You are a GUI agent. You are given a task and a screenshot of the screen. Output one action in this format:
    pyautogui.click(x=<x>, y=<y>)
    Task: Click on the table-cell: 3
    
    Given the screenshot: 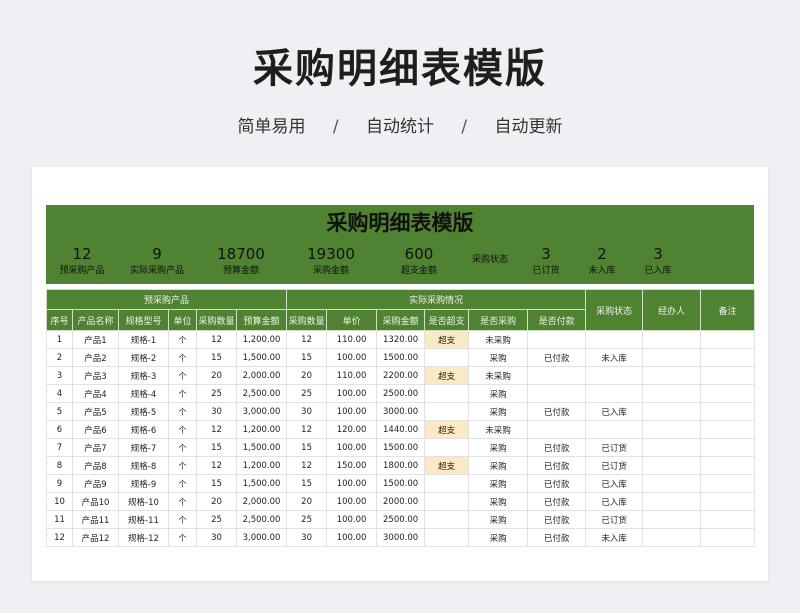 What is the action you would take?
    pyautogui.click(x=59, y=375)
    